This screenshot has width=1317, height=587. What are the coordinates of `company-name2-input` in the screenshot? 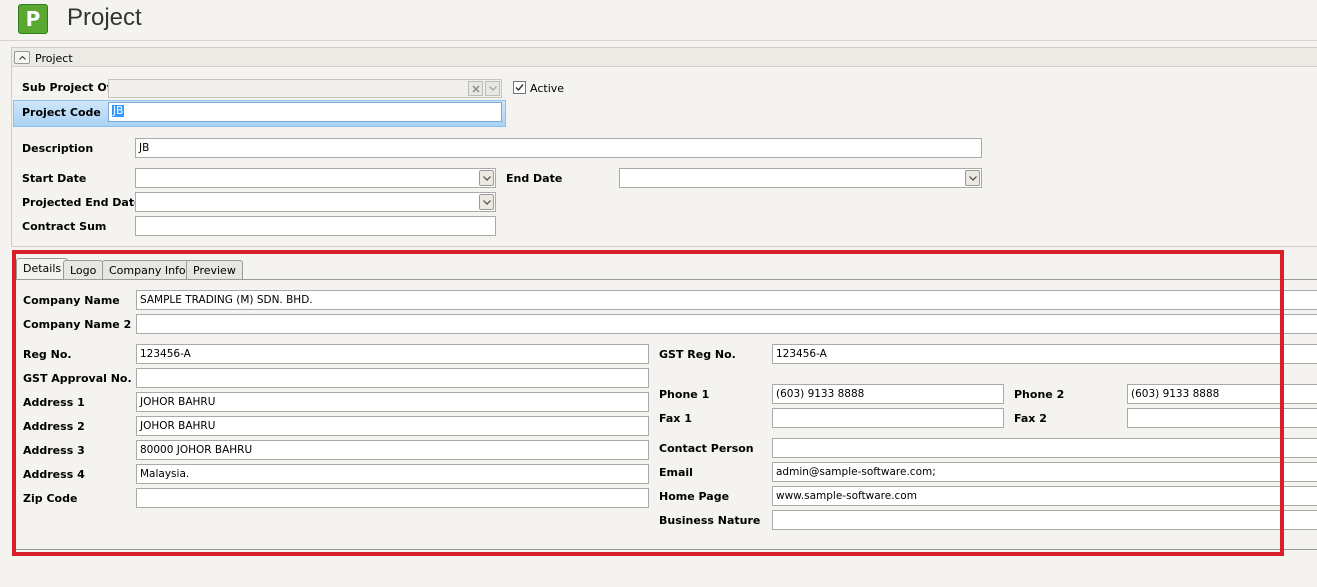 It's located at (726, 324).